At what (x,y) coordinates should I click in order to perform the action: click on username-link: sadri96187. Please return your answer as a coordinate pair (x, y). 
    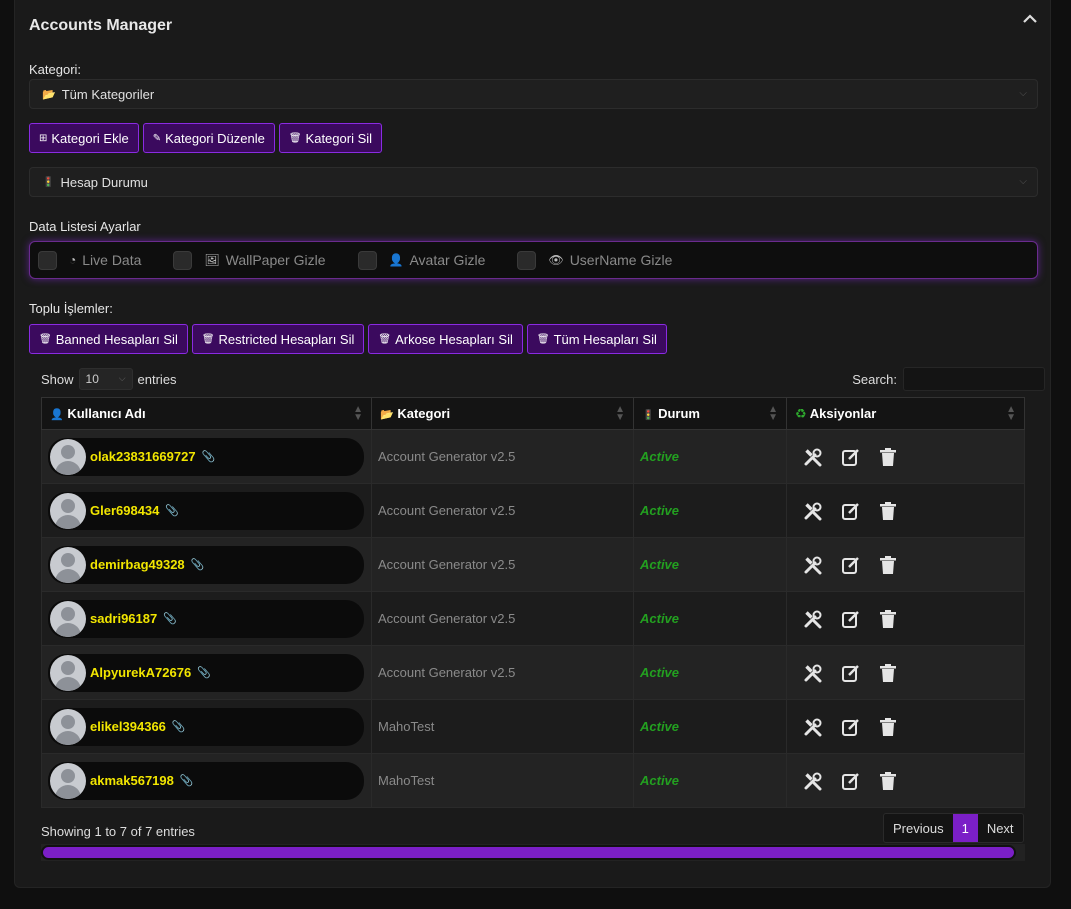
    Looking at the image, I should click on (123, 618).